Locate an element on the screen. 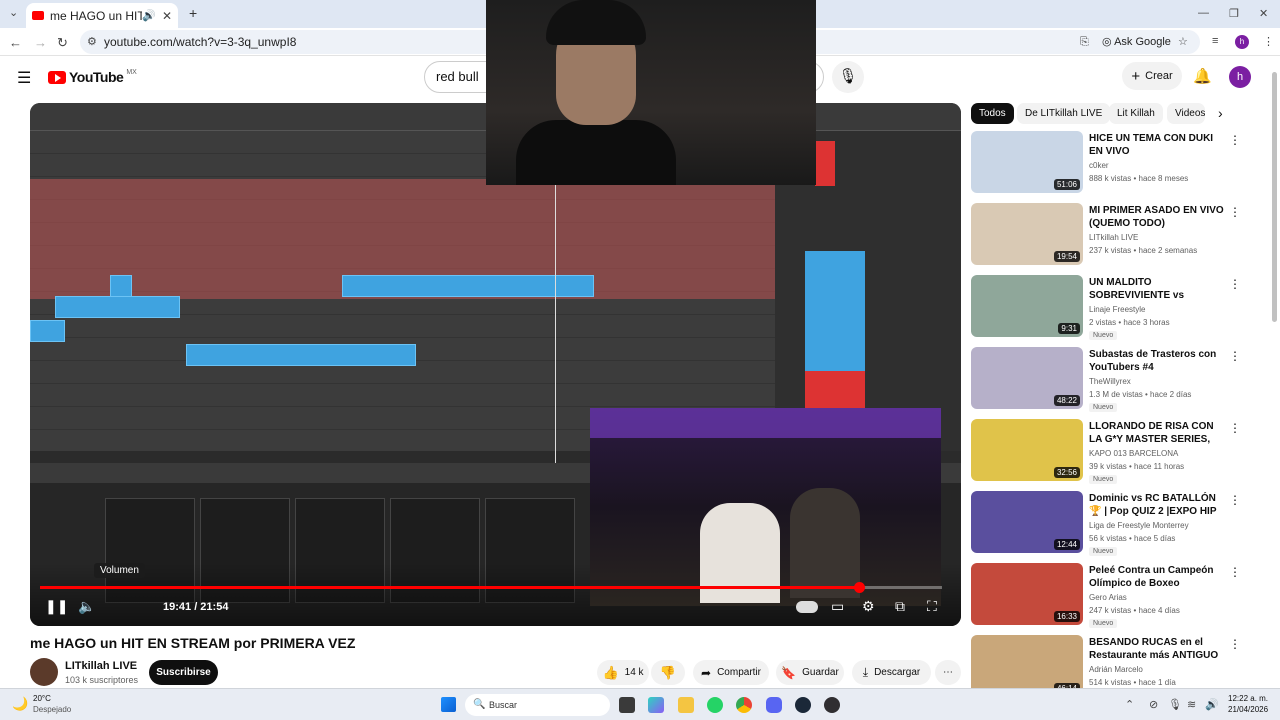 The width and height of the screenshot is (1280, 720). subtitles-icon: ▭ is located at coordinates (837, 606).